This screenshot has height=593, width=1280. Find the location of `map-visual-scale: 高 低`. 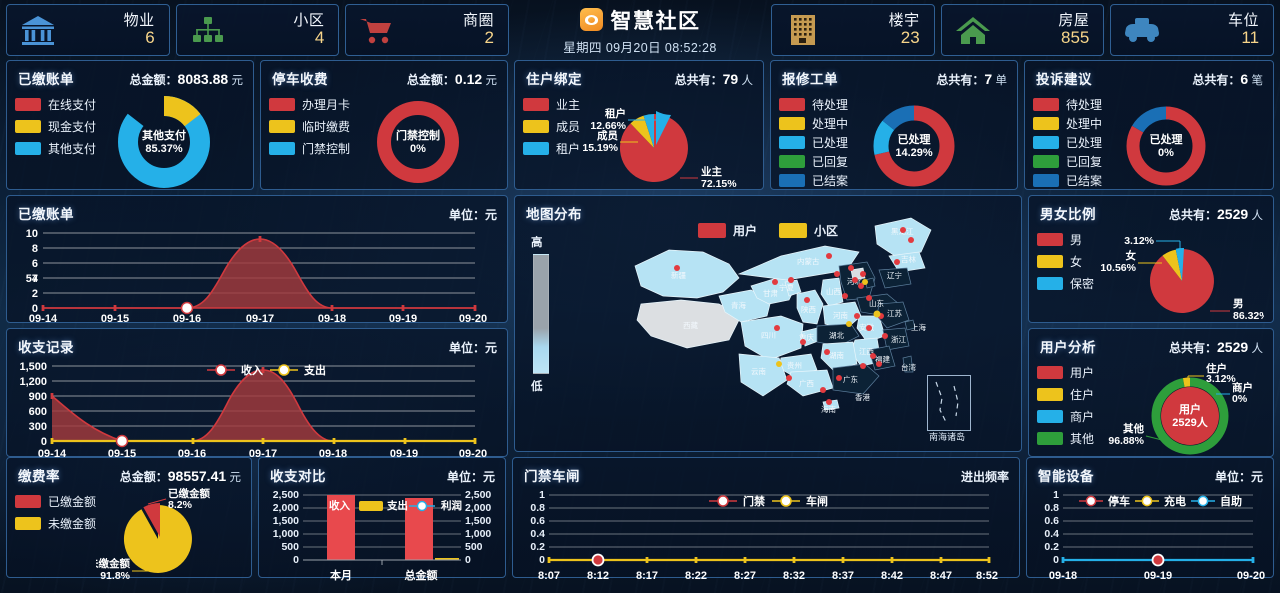

map-visual-scale: 高 低 is located at coordinates (564, 314).